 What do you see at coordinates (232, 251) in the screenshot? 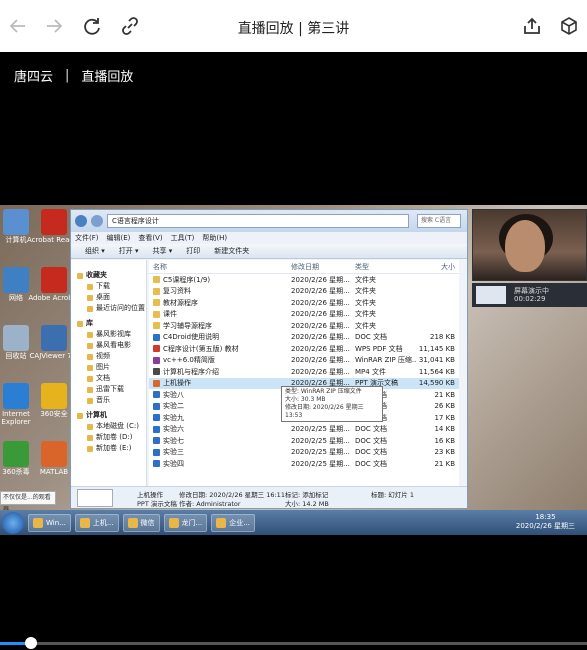
I see `command-item: 新建文件夹` at bounding box center [232, 251].